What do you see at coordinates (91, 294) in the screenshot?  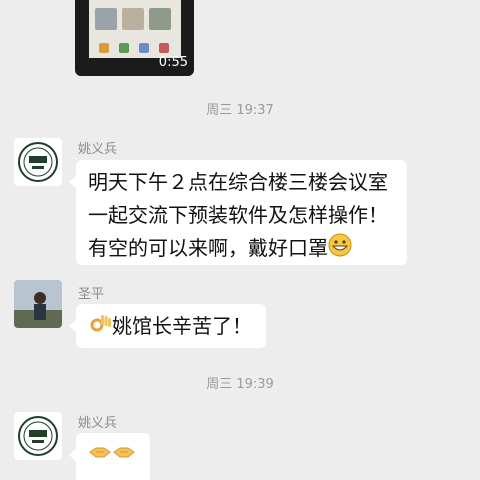 I see `sender-name: 圣平` at bounding box center [91, 294].